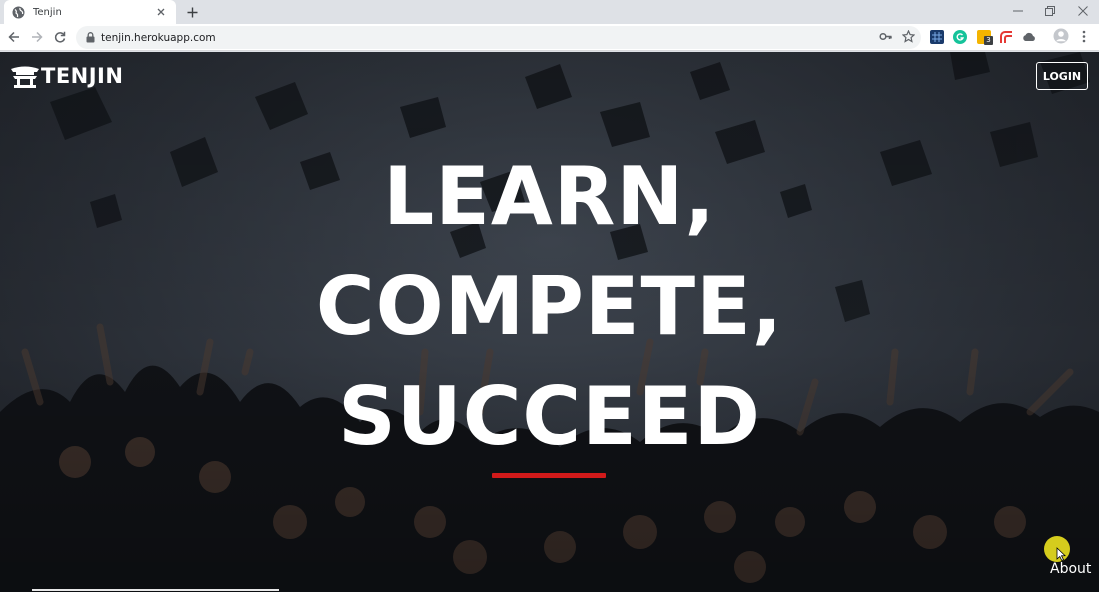  I want to click on browser-tab: Tenjin, so click(90, 12).